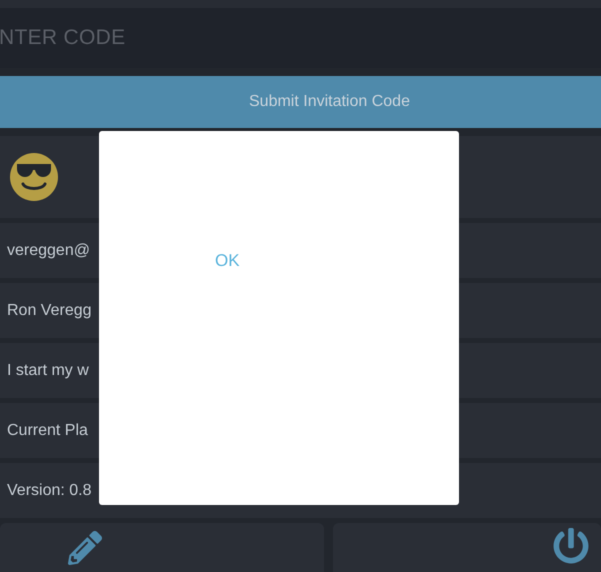 The image size is (601, 572). Describe the element at coordinates (300, 102) in the screenshot. I see `submit-invitation-button: Submit Invitation Code` at that location.